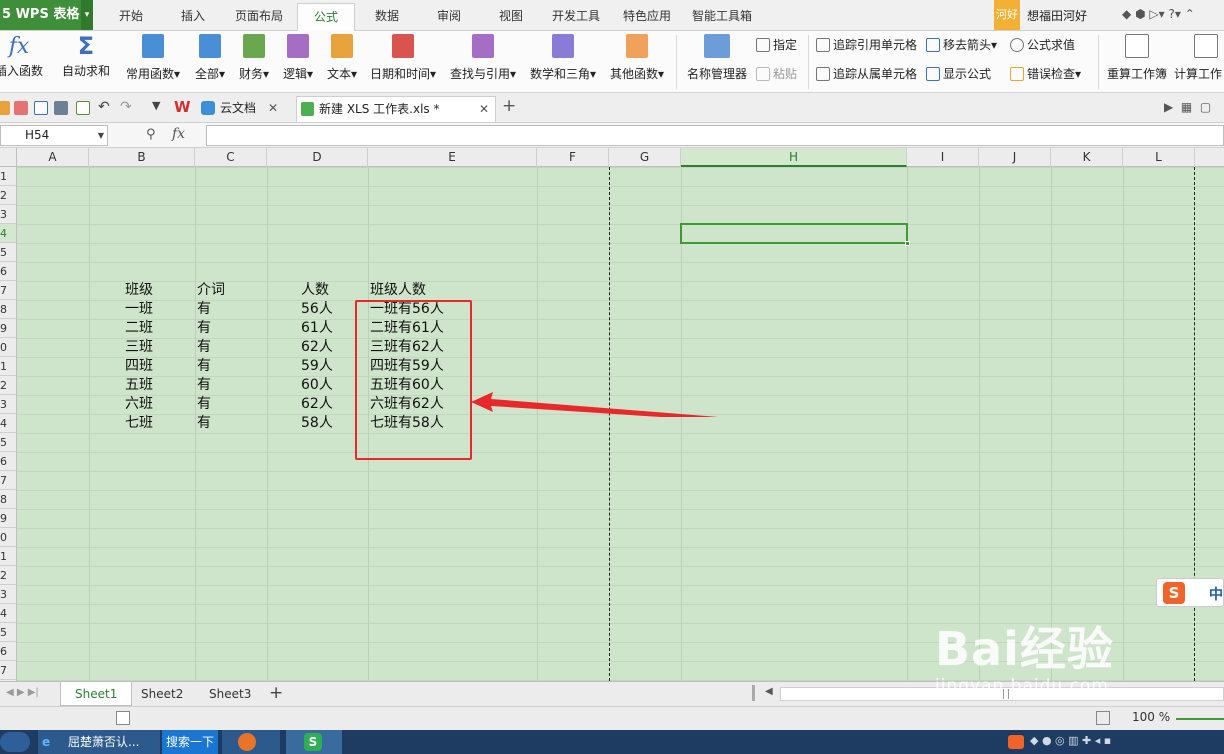 This screenshot has height=754, width=1224. Describe the element at coordinates (123, 718) in the screenshot. I see `sheet-status-icon` at that location.